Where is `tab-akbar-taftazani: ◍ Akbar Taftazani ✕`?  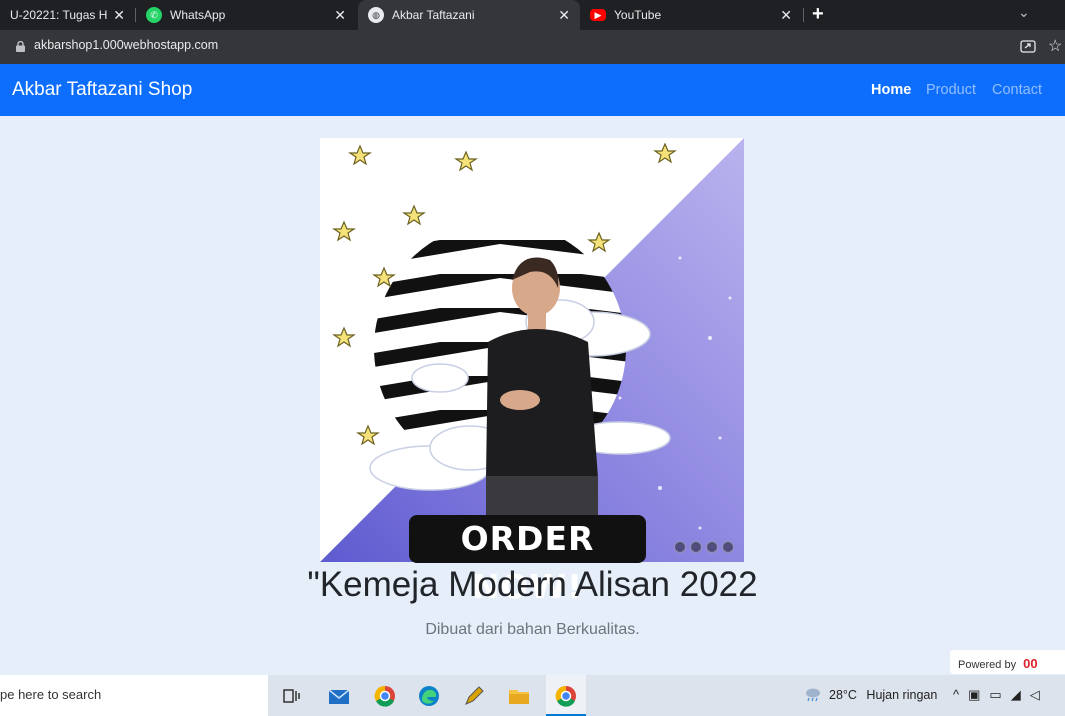
tab-akbar-taftazani: ◍ Akbar Taftazani ✕ is located at coordinates (469, 15).